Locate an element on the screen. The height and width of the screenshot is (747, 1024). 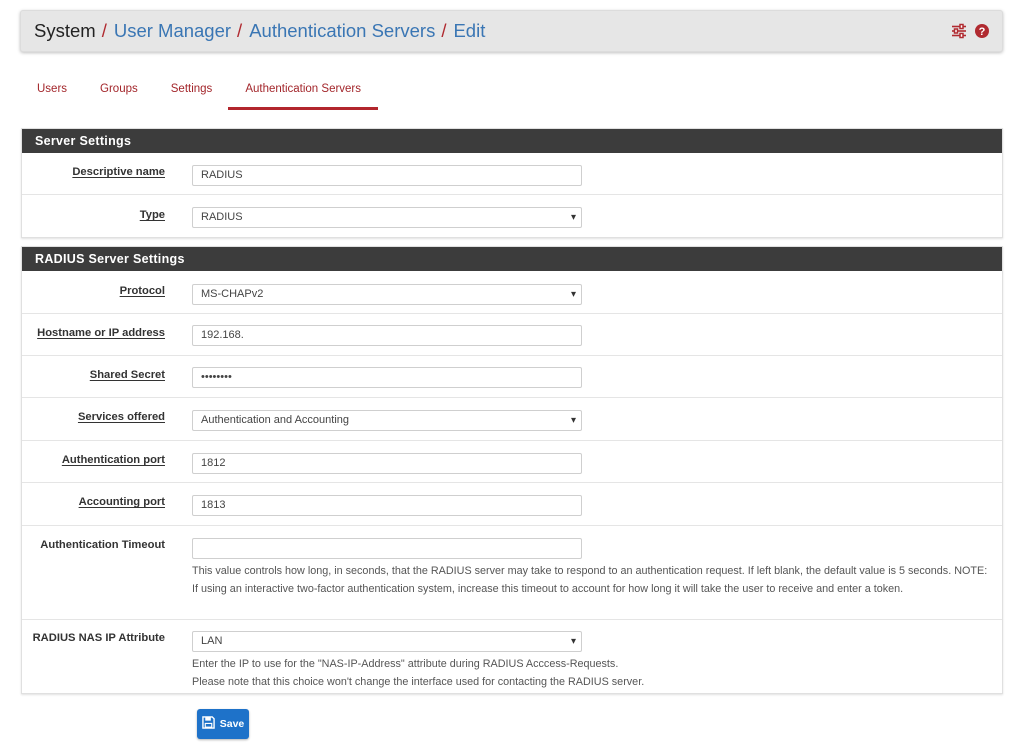
type-label: Type is located at coordinates (152, 215).